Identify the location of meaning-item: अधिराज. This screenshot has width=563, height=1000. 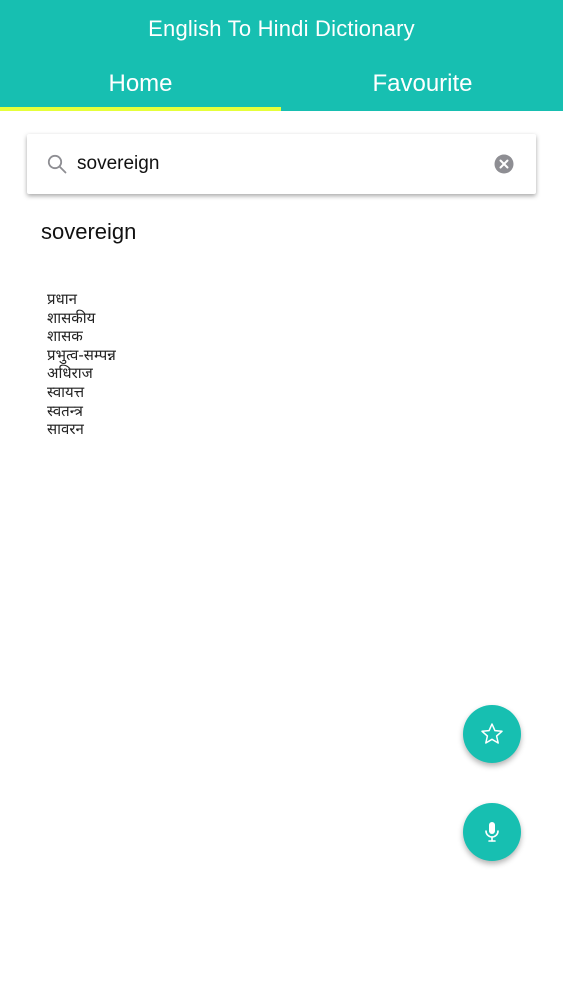
(70, 373).